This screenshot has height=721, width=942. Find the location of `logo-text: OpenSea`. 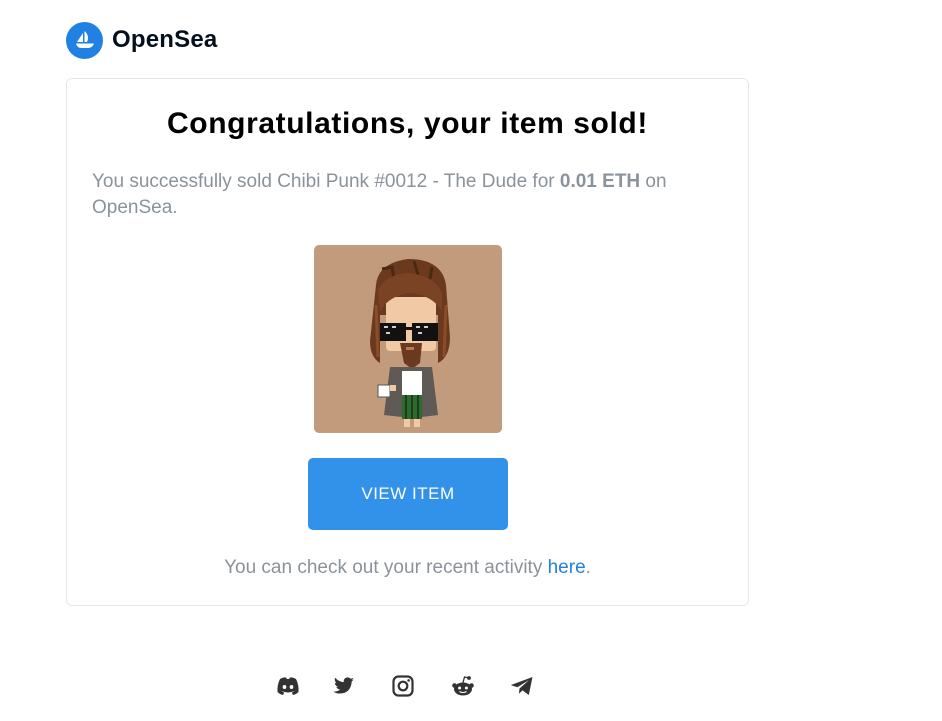

logo-text: OpenSea is located at coordinates (165, 39).